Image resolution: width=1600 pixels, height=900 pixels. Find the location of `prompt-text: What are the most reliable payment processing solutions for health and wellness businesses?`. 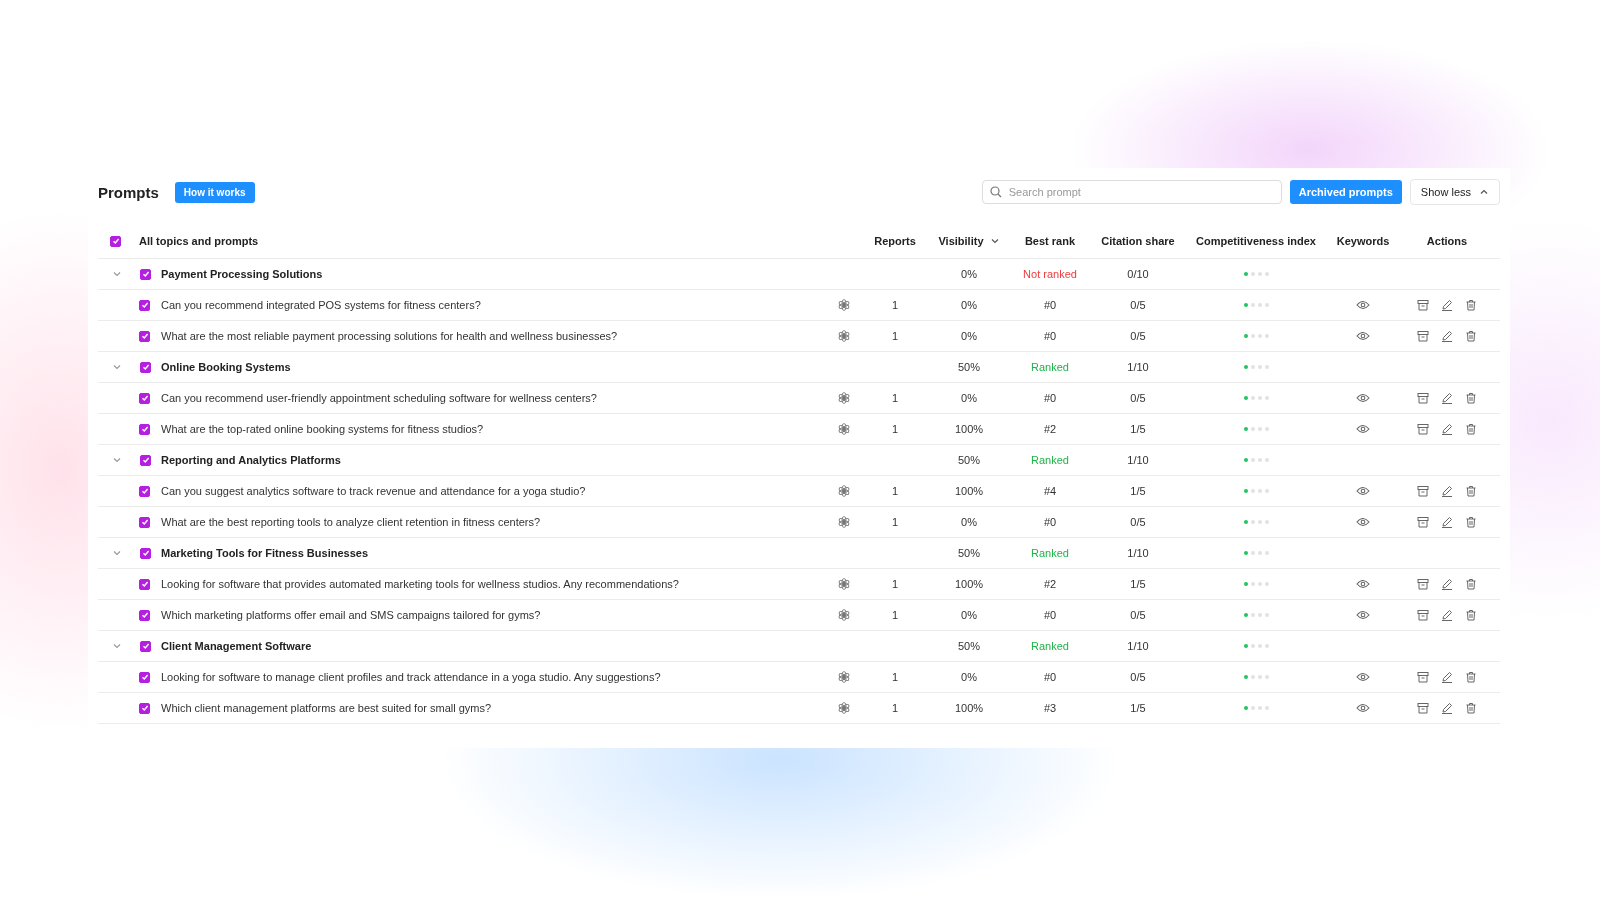

prompt-text: What are the most reliable payment processing solutions for health and wellness businesses? is located at coordinates (389, 336).